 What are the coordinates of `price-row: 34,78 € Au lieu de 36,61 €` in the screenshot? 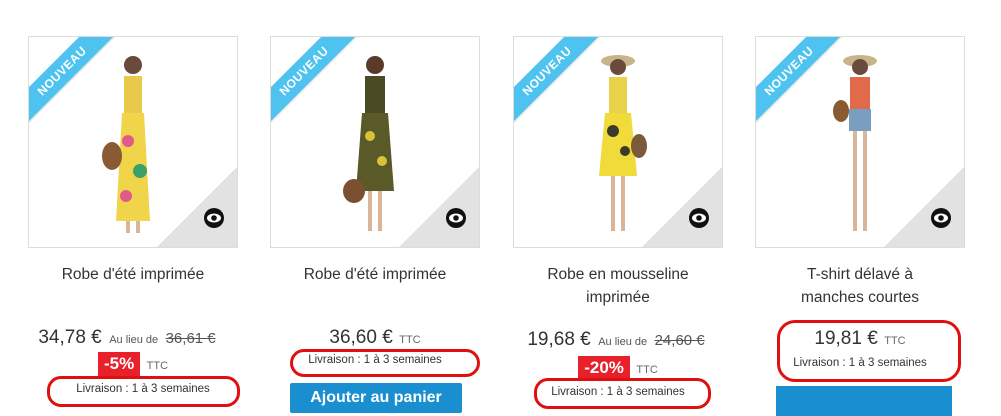 It's located at (127, 337).